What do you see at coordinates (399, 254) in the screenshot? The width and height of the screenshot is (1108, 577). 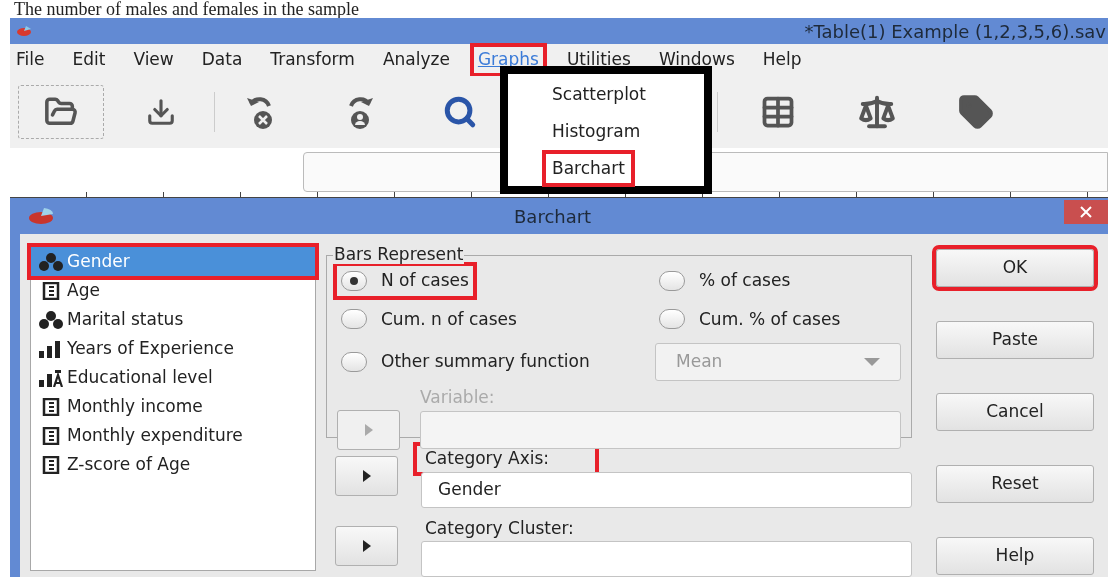 I see `group-title: Bars Represent` at bounding box center [399, 254].